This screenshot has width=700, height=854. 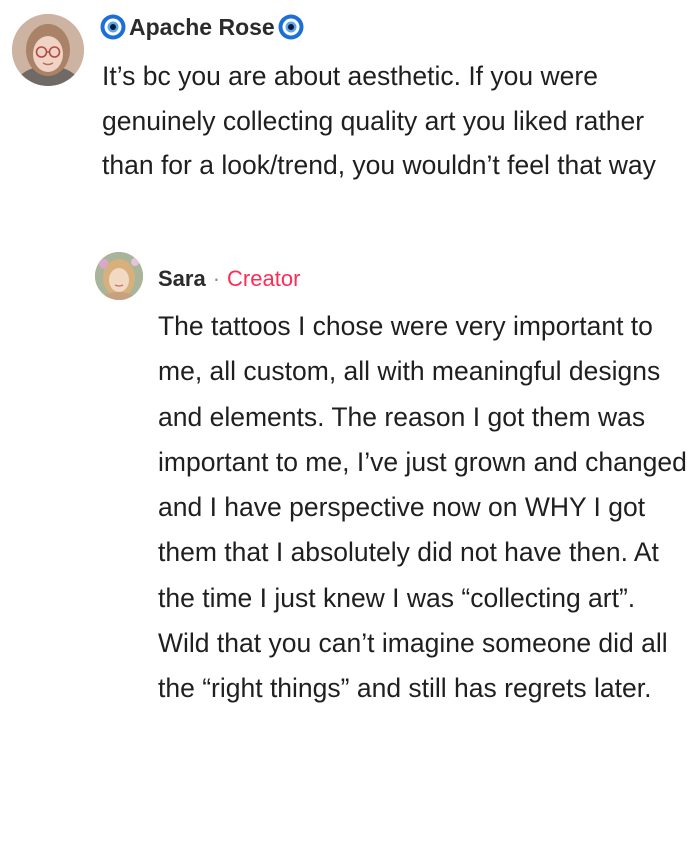 I want to click on creator-badge: Creator, so click(x=264, y=278).